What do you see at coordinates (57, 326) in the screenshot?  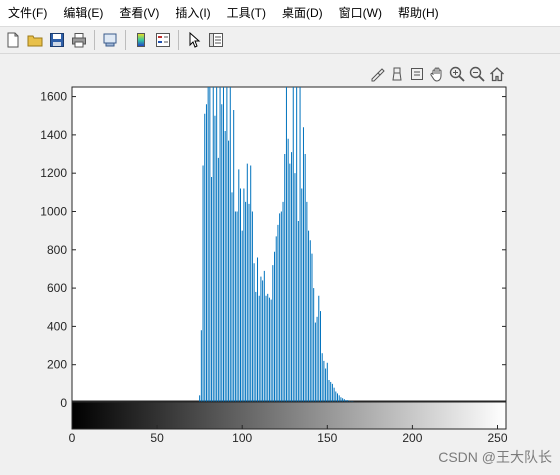 I see `y-tick-label: 400` at bounding box center [57, 326].